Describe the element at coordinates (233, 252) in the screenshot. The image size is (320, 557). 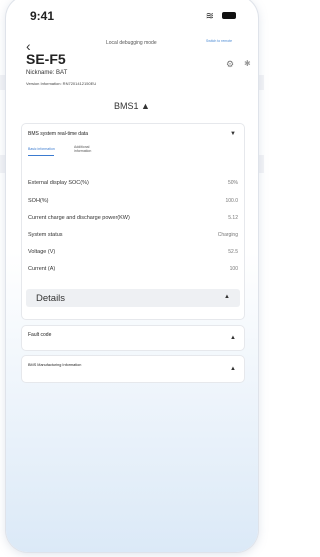
I see `row-value: 52.5` at that location.